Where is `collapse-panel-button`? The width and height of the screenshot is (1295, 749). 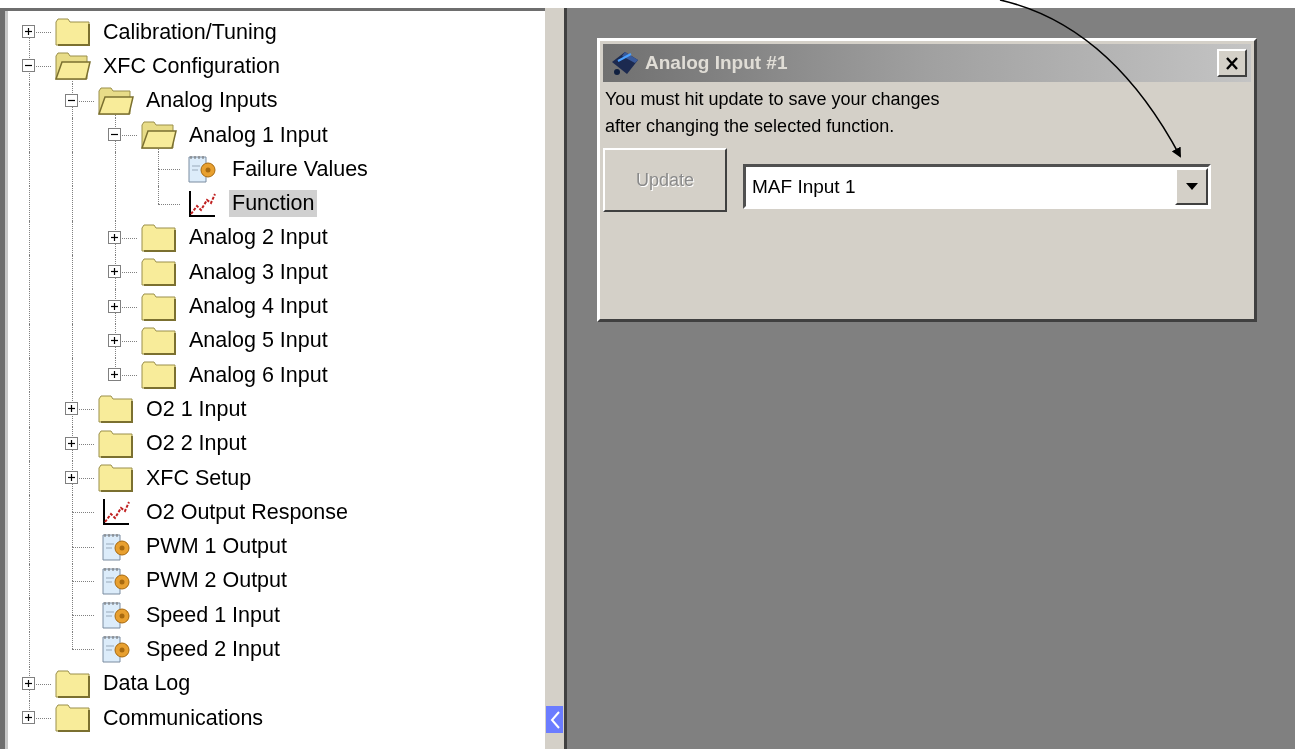 collapse-panel-button is located at coordinates (554, 719).